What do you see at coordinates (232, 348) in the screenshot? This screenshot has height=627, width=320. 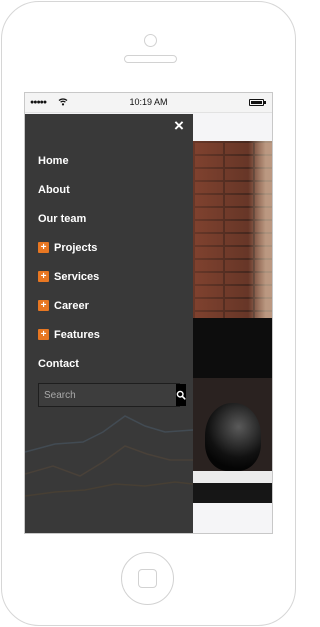 I see `lamp-shade-image` at bounding box center [232, 348].